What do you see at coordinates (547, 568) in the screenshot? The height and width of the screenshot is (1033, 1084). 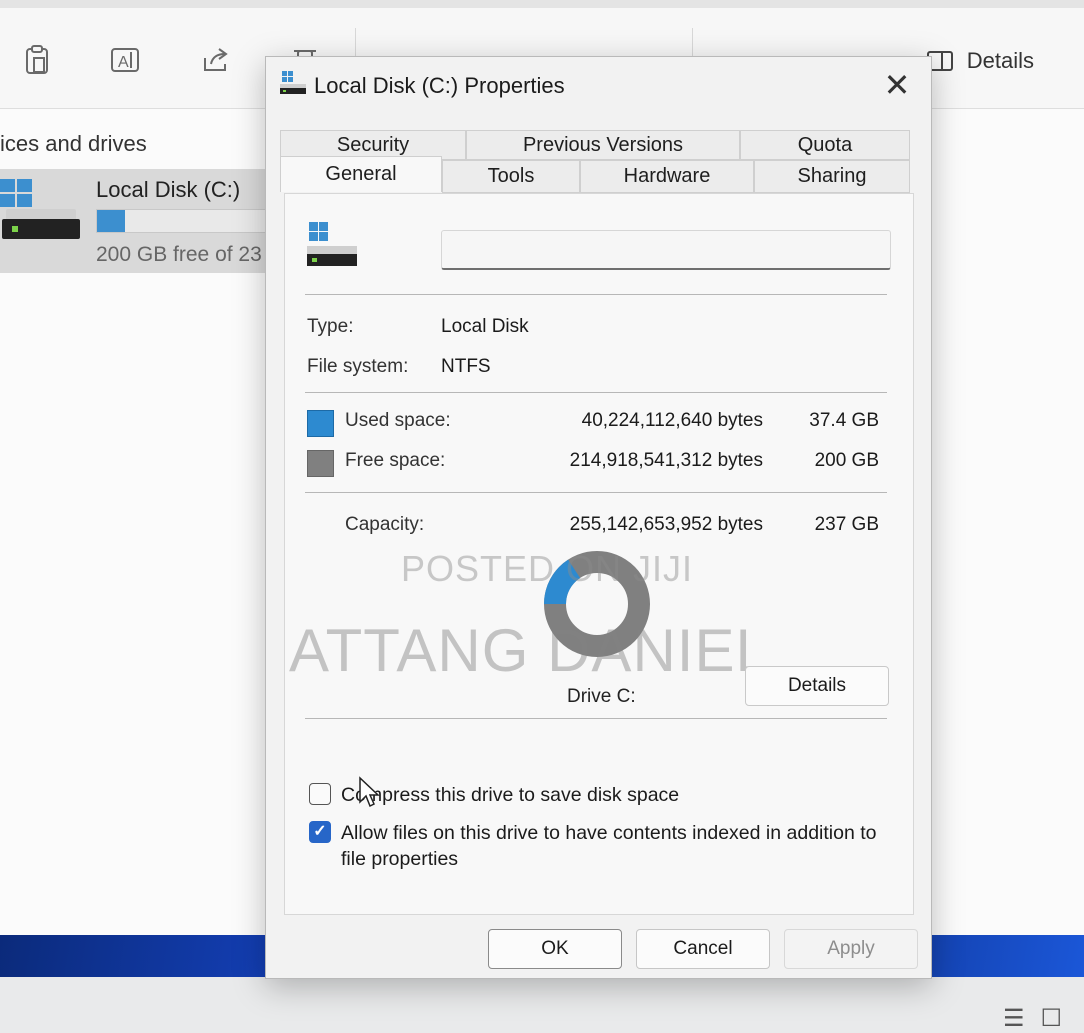 I see `watermark-line-1: POSTED ON JIJI` at bounding box center [547, 568].